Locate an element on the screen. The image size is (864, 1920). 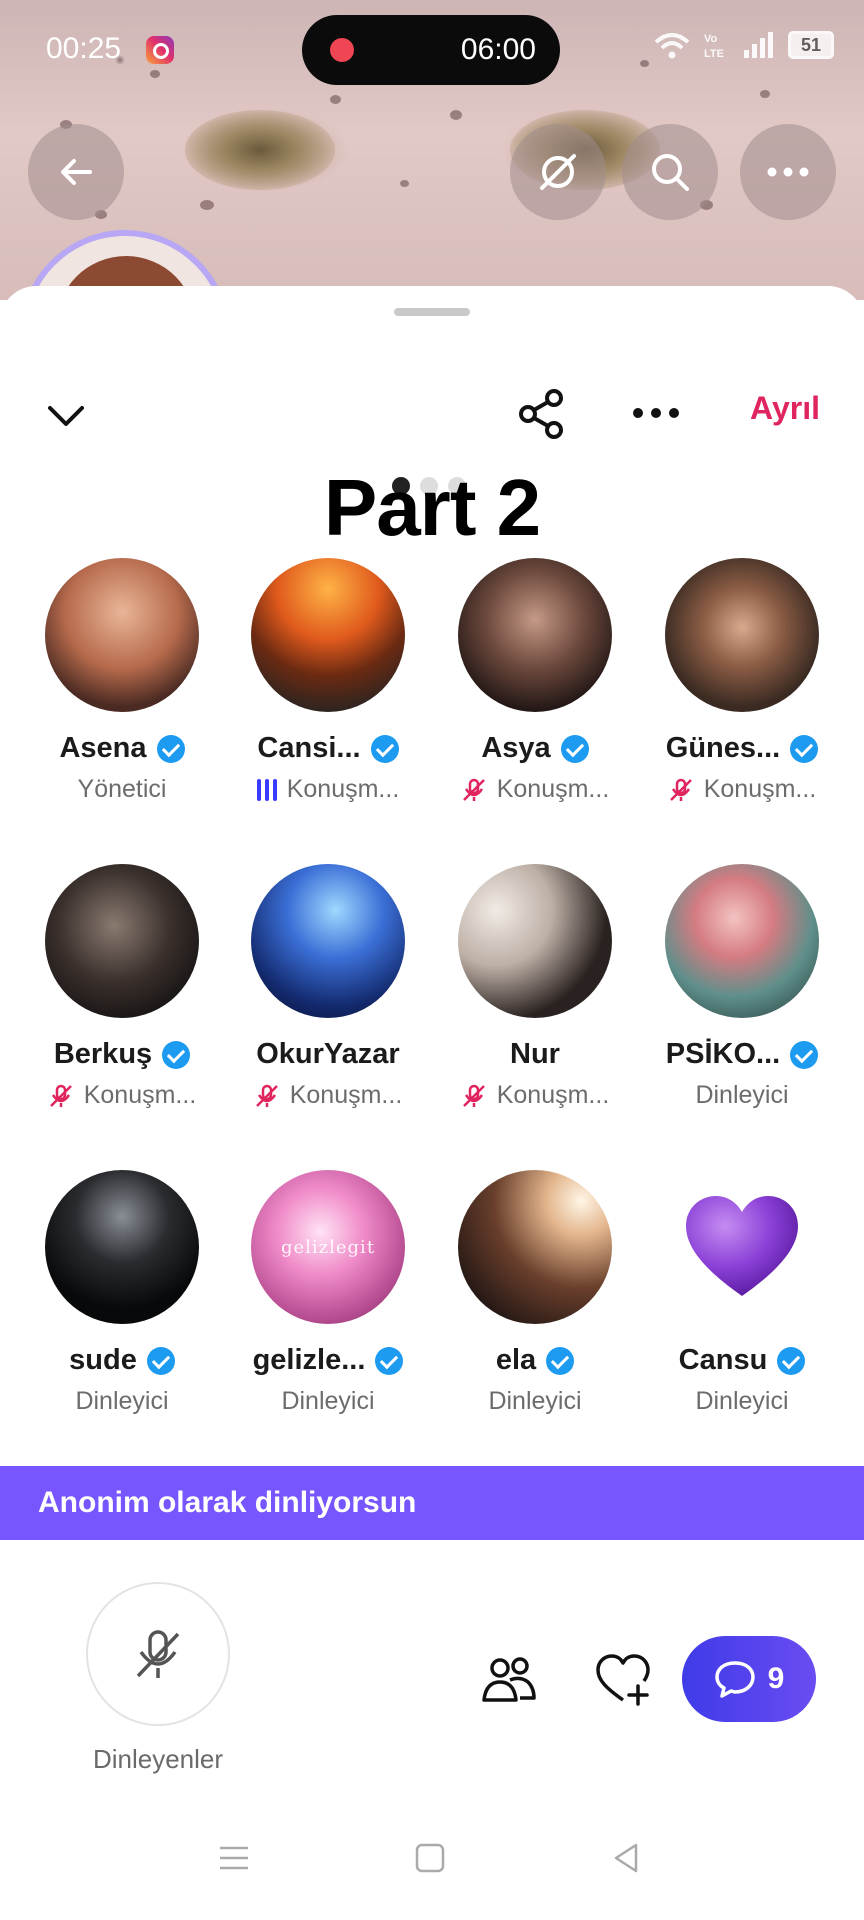
status-time: 00:25 is located at coordinates (84, 48).